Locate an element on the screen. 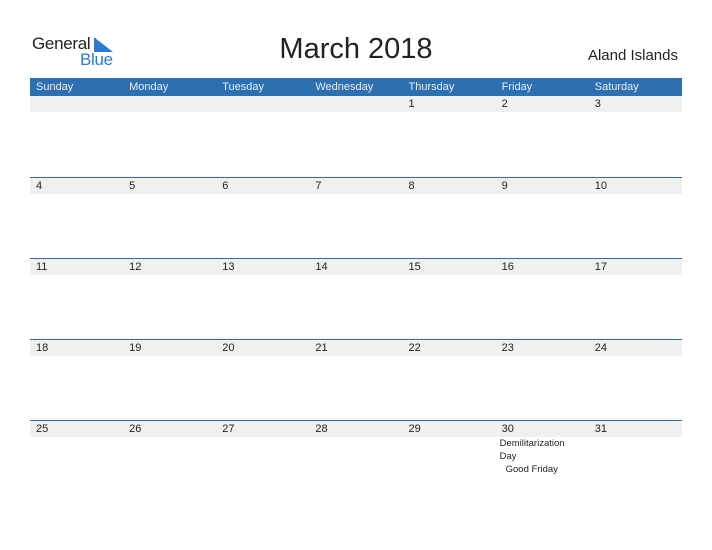  day-cell: 20 is located at coordinates (228, 348).